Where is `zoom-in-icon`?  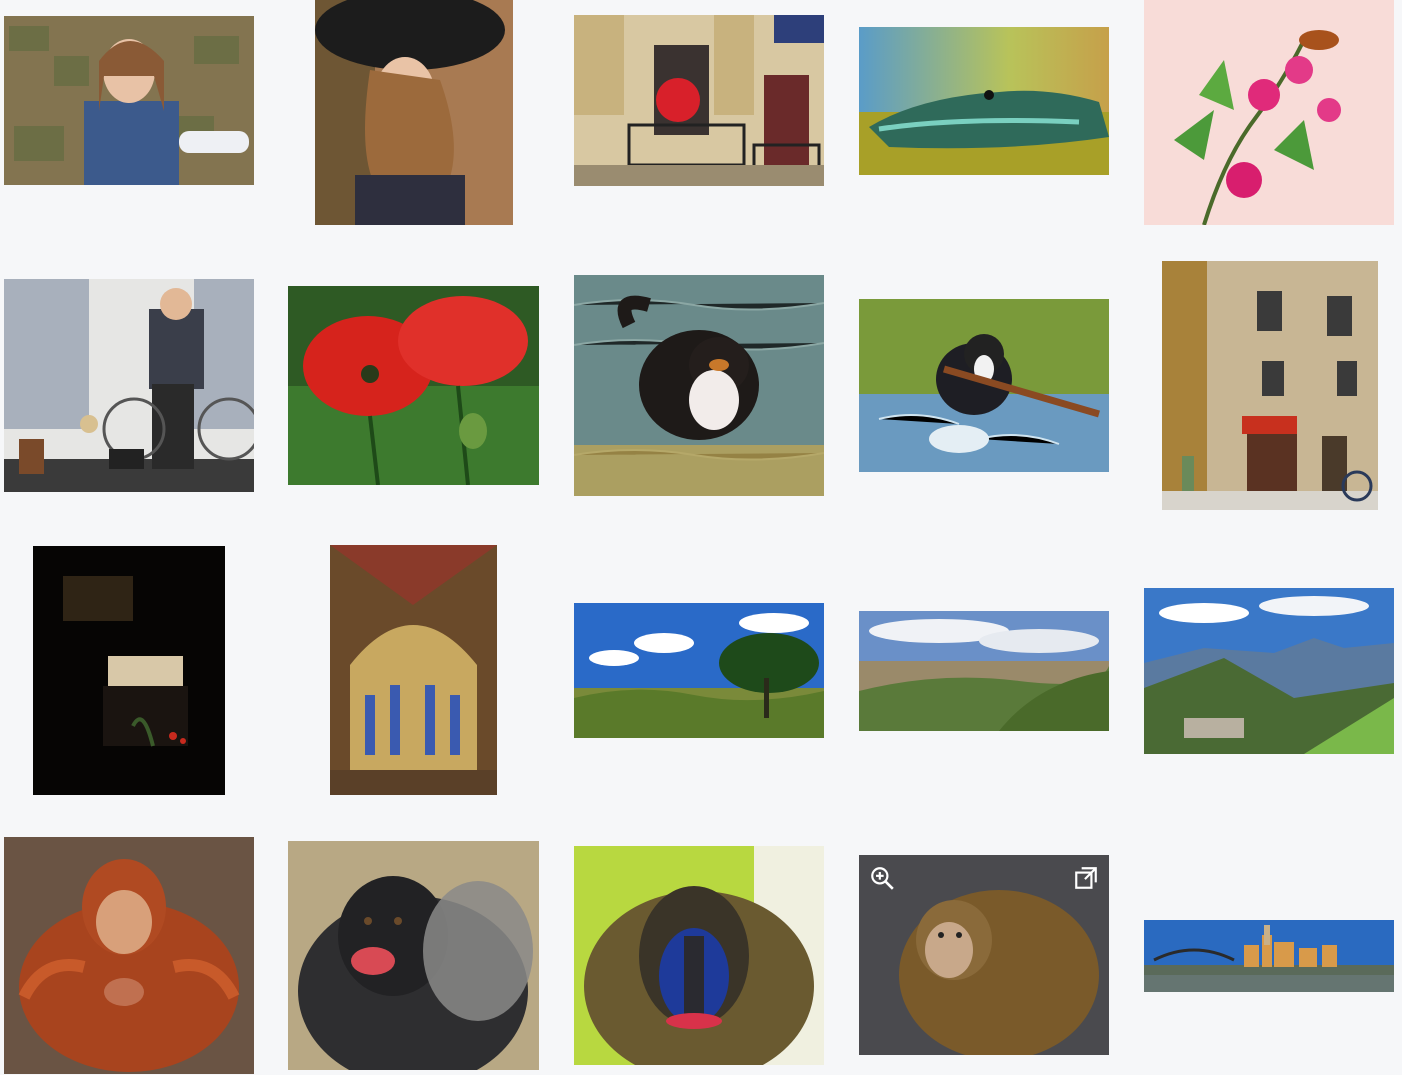
zoom-in-icon is located at coordinates (882, 878).